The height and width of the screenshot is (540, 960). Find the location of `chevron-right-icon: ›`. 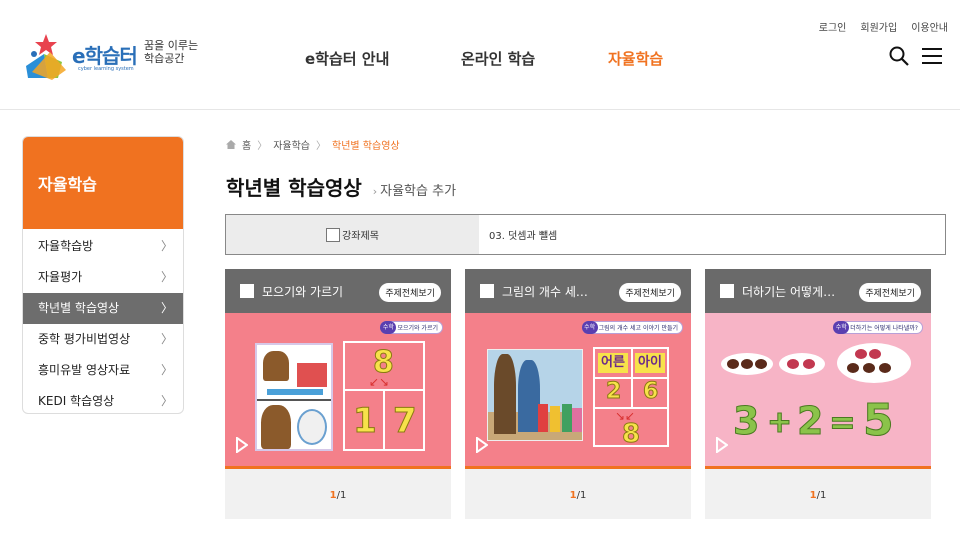

chevron-right-icon: › is located at coordinates (375, 191).